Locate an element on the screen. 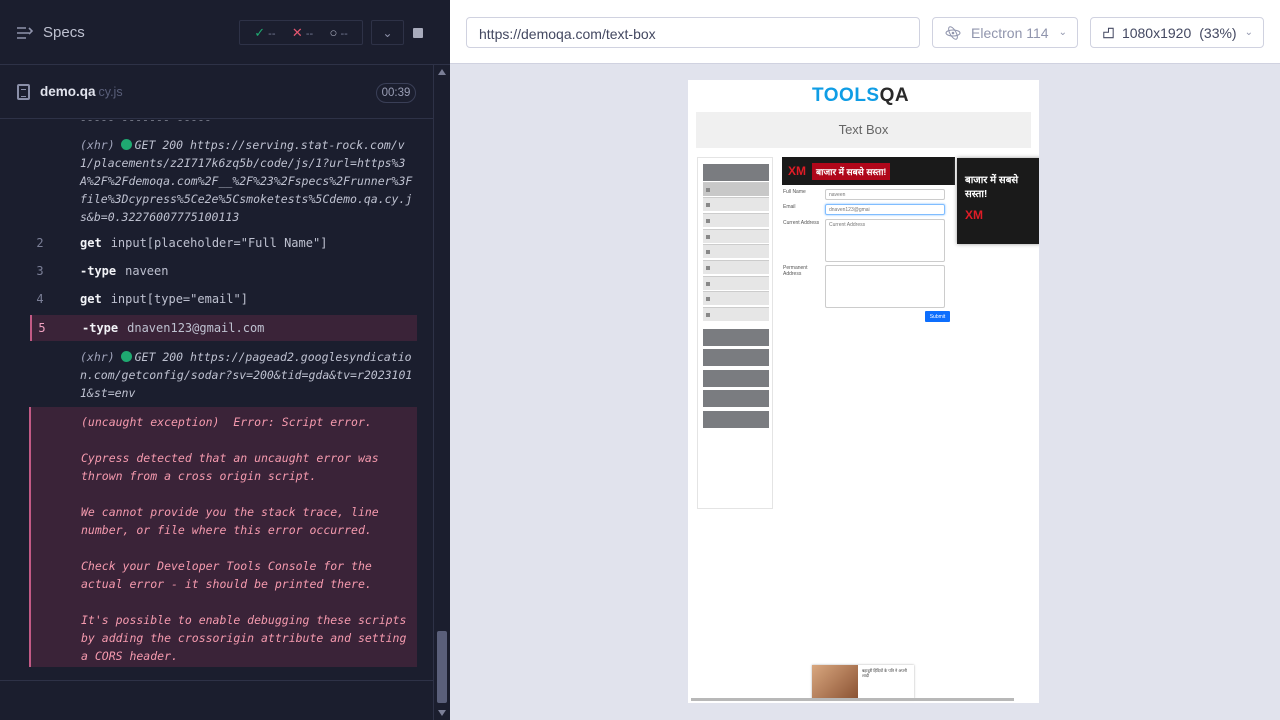  duration-badge: 00:39 is located at coordinates (396, 93).